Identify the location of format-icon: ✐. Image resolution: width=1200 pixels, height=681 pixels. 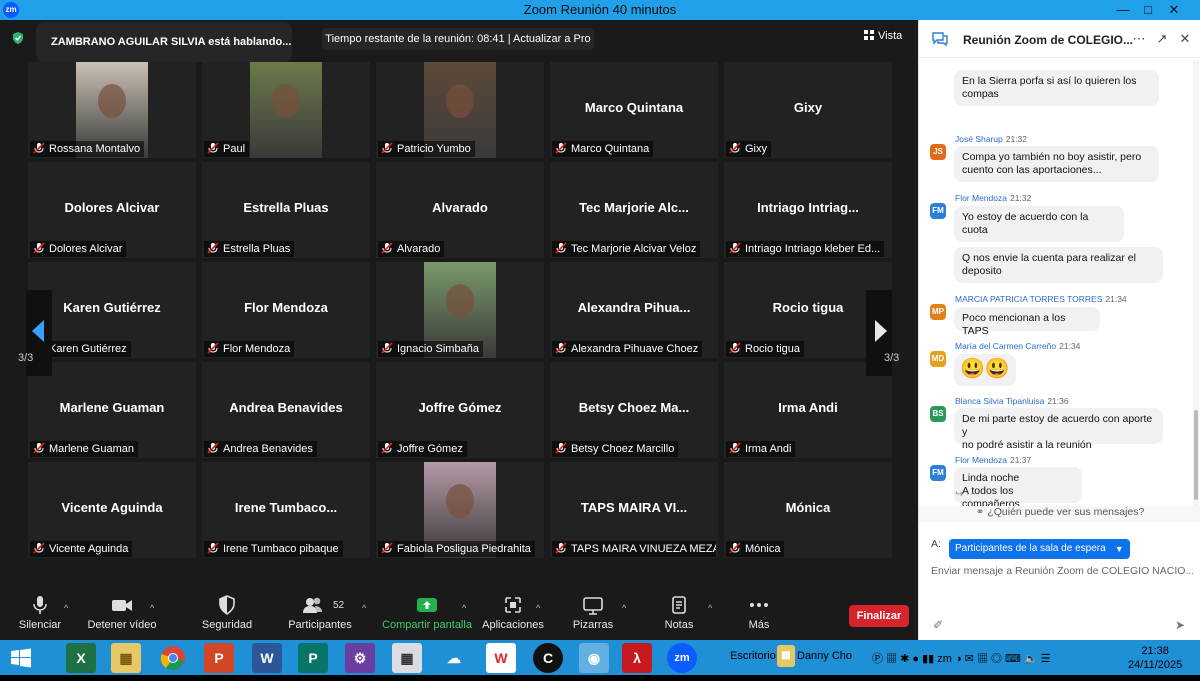
(938, 625).